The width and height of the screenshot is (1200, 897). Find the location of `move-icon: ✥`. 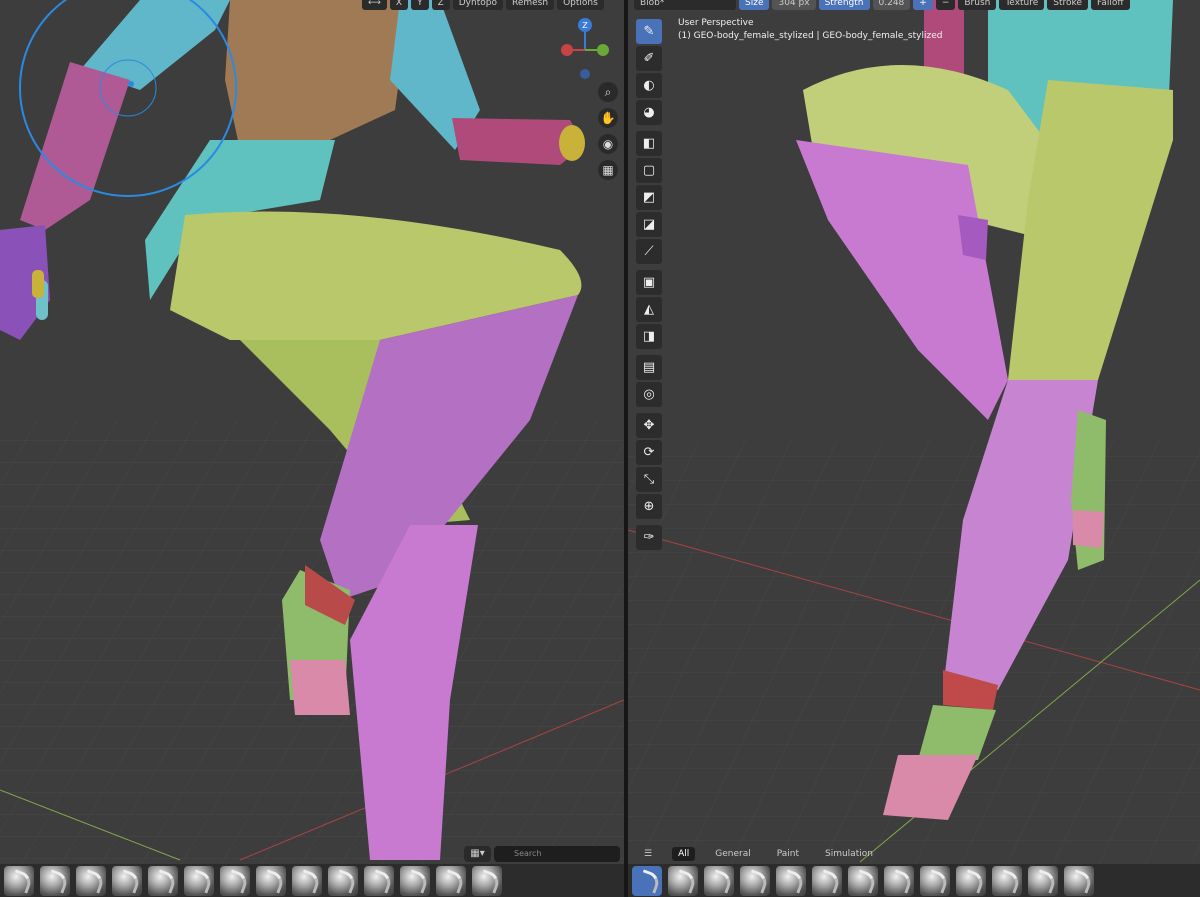

move-icon: ✥ is located at coordinates (649, 425).